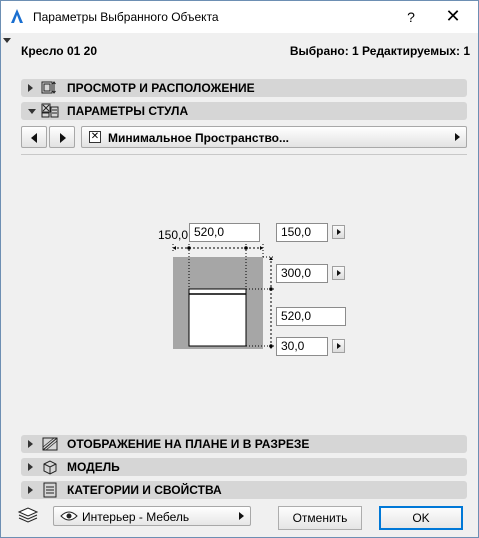 The image size is (479, 538). I want to click on chair-seat, so click(217, 317).